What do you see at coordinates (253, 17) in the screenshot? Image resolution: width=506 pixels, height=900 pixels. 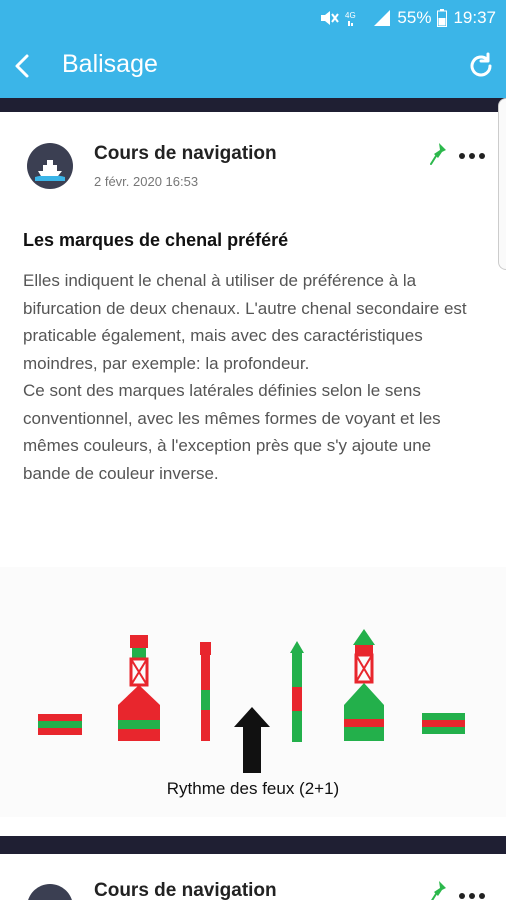 I see `status-bar: 4G 55% 19:37` at bounding box center [253, 17].